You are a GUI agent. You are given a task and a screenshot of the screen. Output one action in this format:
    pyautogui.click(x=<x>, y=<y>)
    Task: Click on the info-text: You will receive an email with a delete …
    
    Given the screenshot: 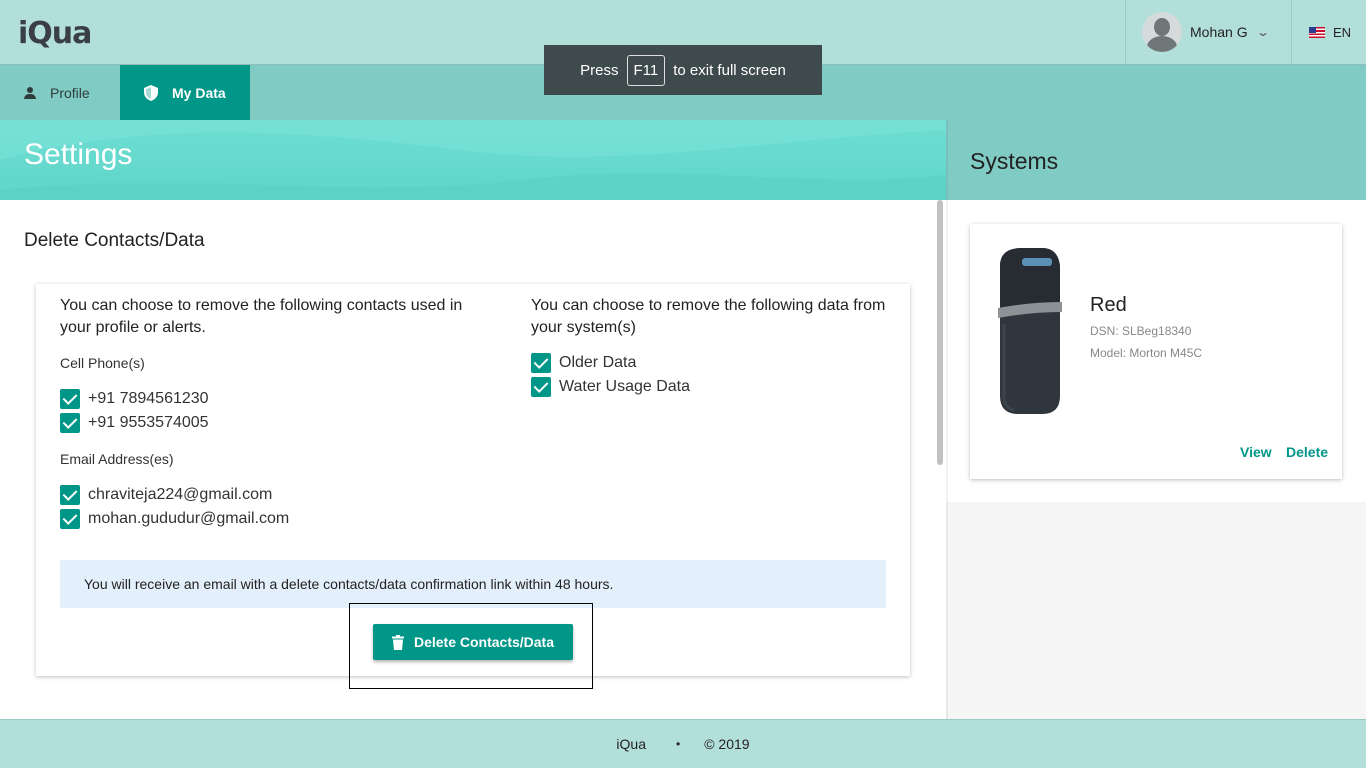 What is the action you would take?
    pyautogui.click(x=349, y=584)
    